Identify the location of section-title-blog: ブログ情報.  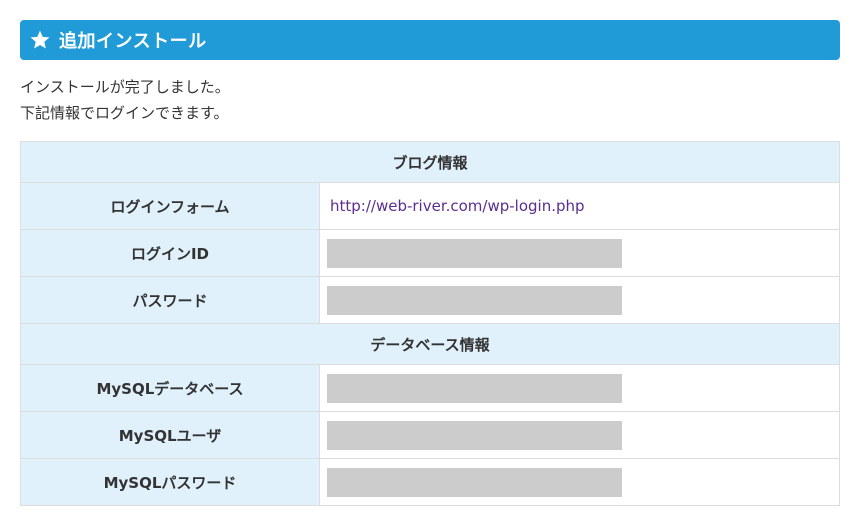
(430, 162).